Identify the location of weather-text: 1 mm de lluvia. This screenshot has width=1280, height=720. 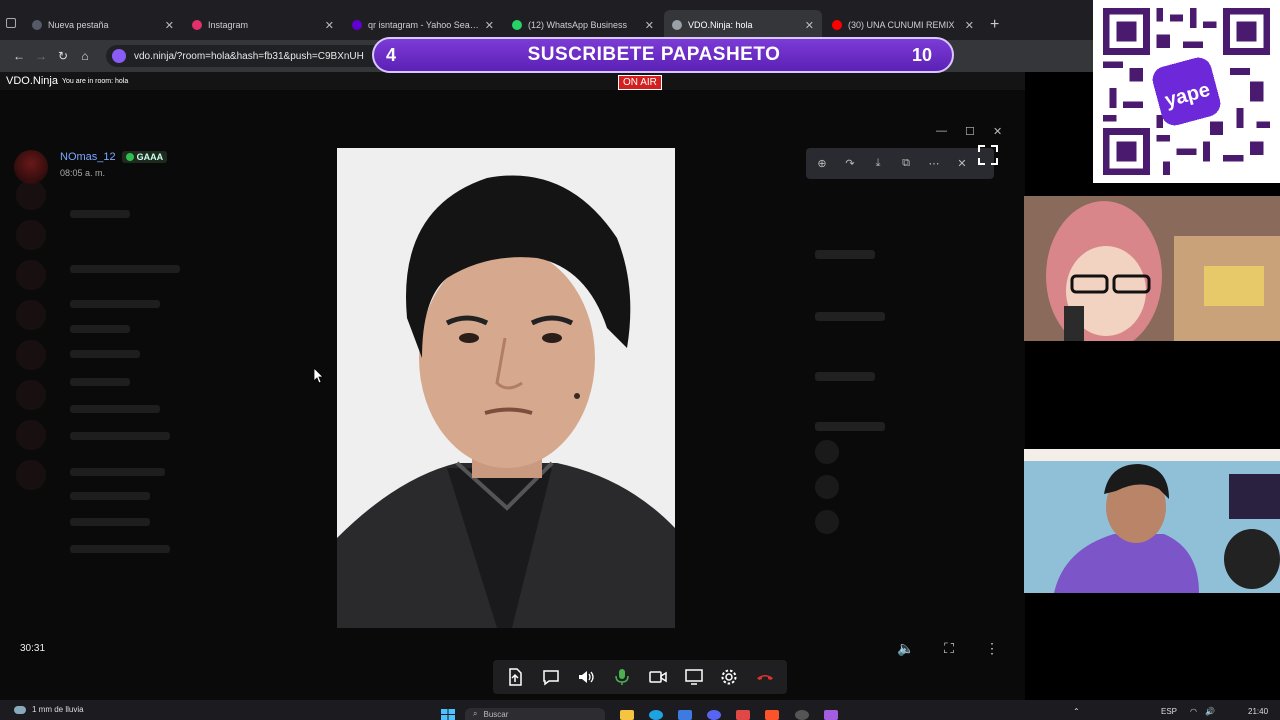
(58, 709).